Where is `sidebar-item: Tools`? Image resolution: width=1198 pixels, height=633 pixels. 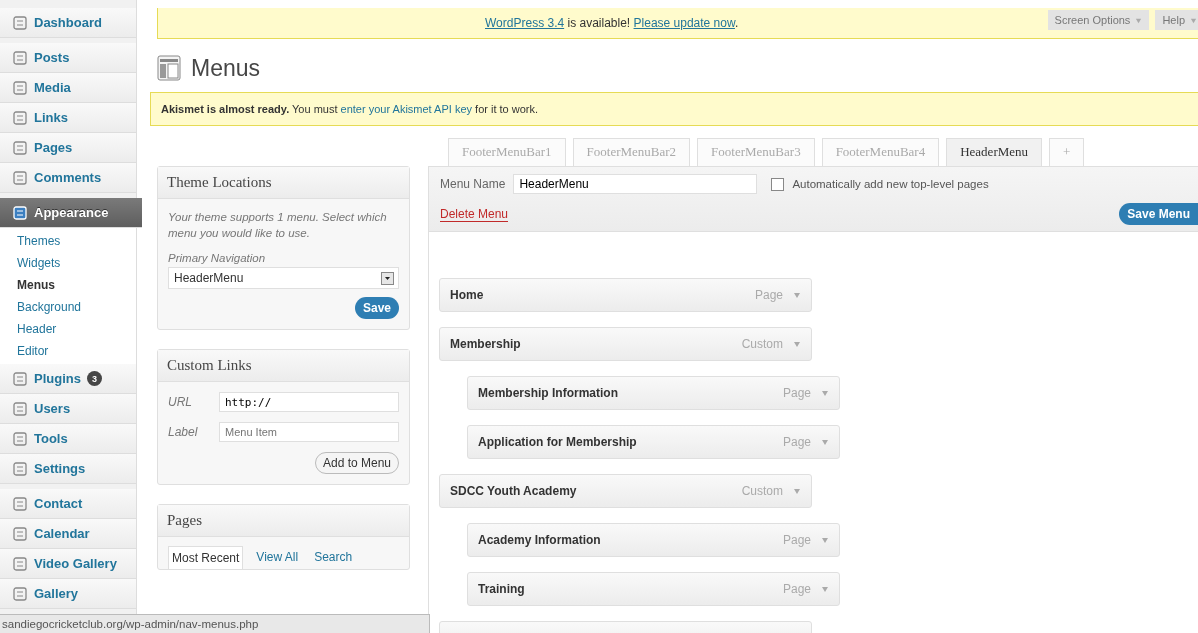 sidebar-item: Tools is located at coordinates (68, 439).